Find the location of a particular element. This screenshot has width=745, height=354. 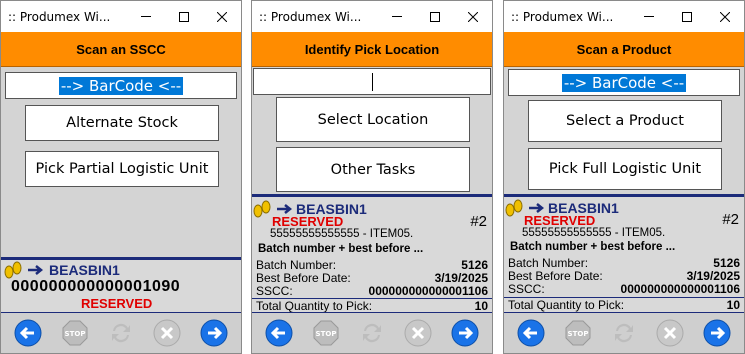

bin-name: BEASBIN1 is located at coordinates (84, 270).